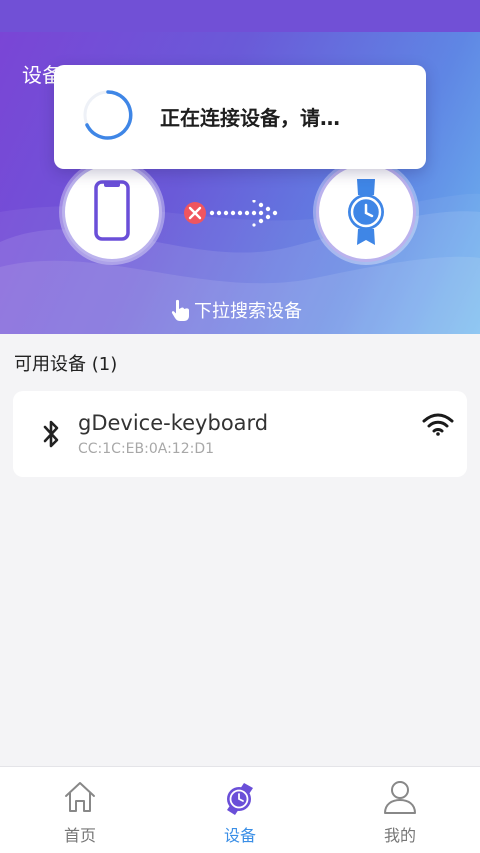 The image size is (480, 853). I want to click on status-bar, so click(240, 16).